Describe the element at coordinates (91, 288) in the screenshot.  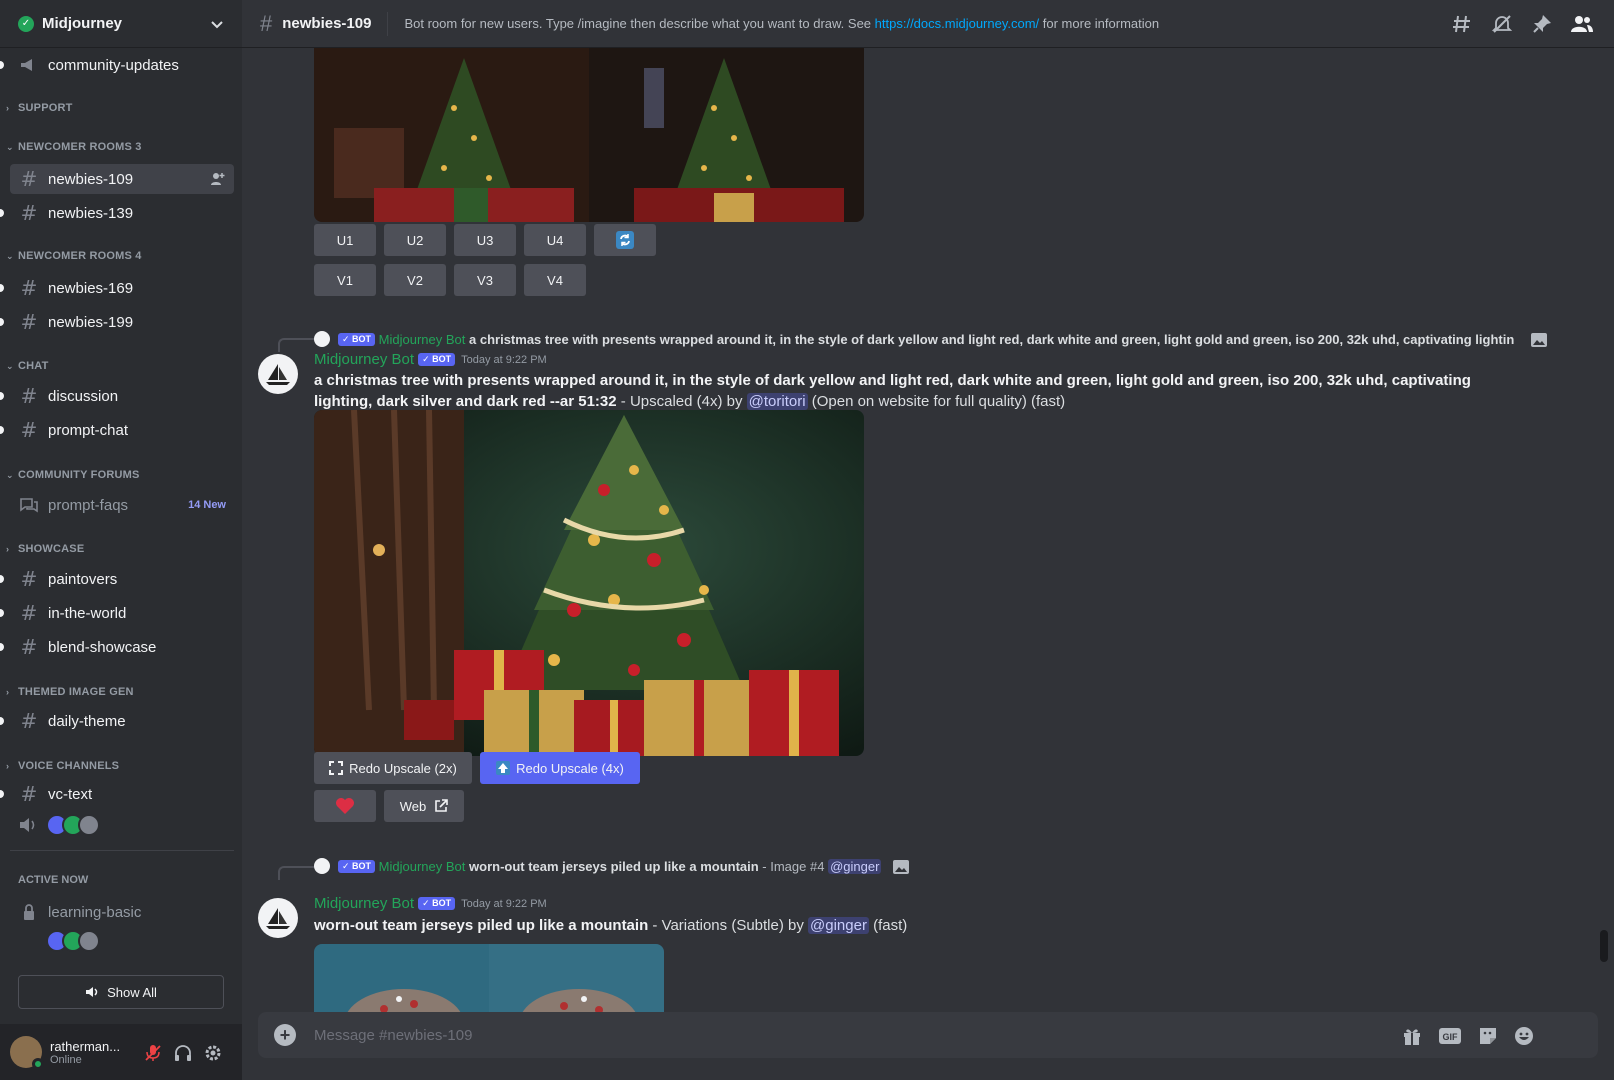
I see `channel-label: newbies-169` at that location.